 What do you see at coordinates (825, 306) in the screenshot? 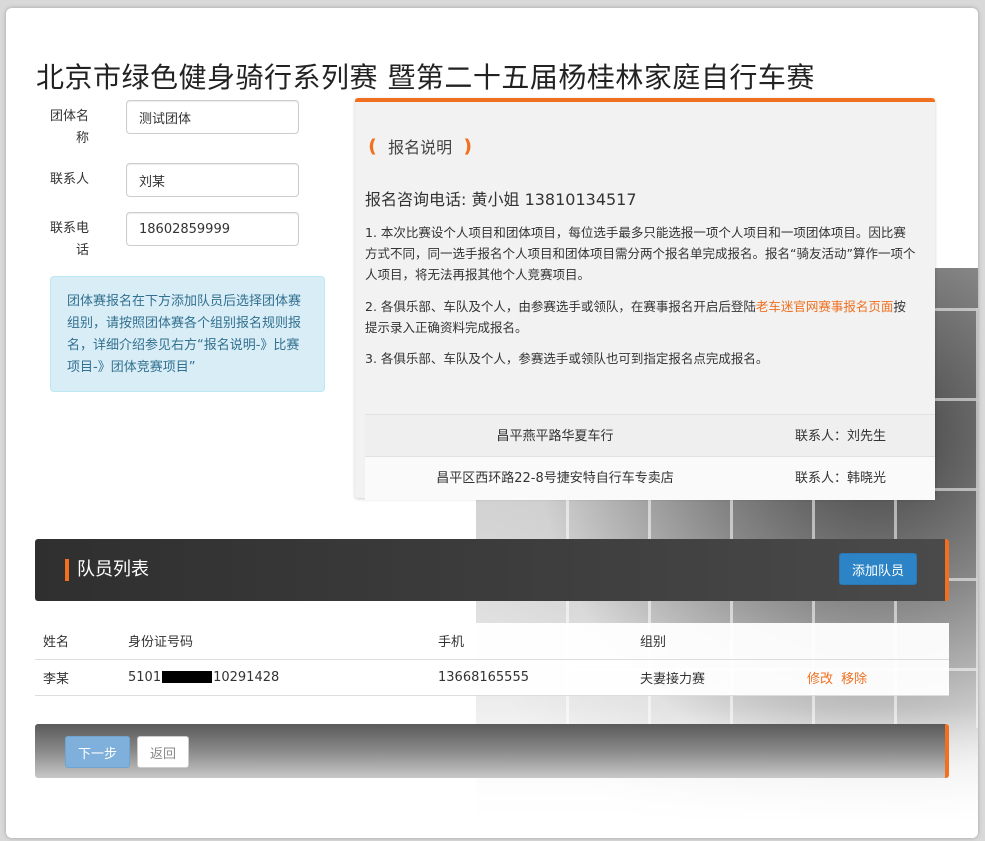
I see `official-registration-link: 老车迷官网赛事报名页面` at bounding box center [825, 306].